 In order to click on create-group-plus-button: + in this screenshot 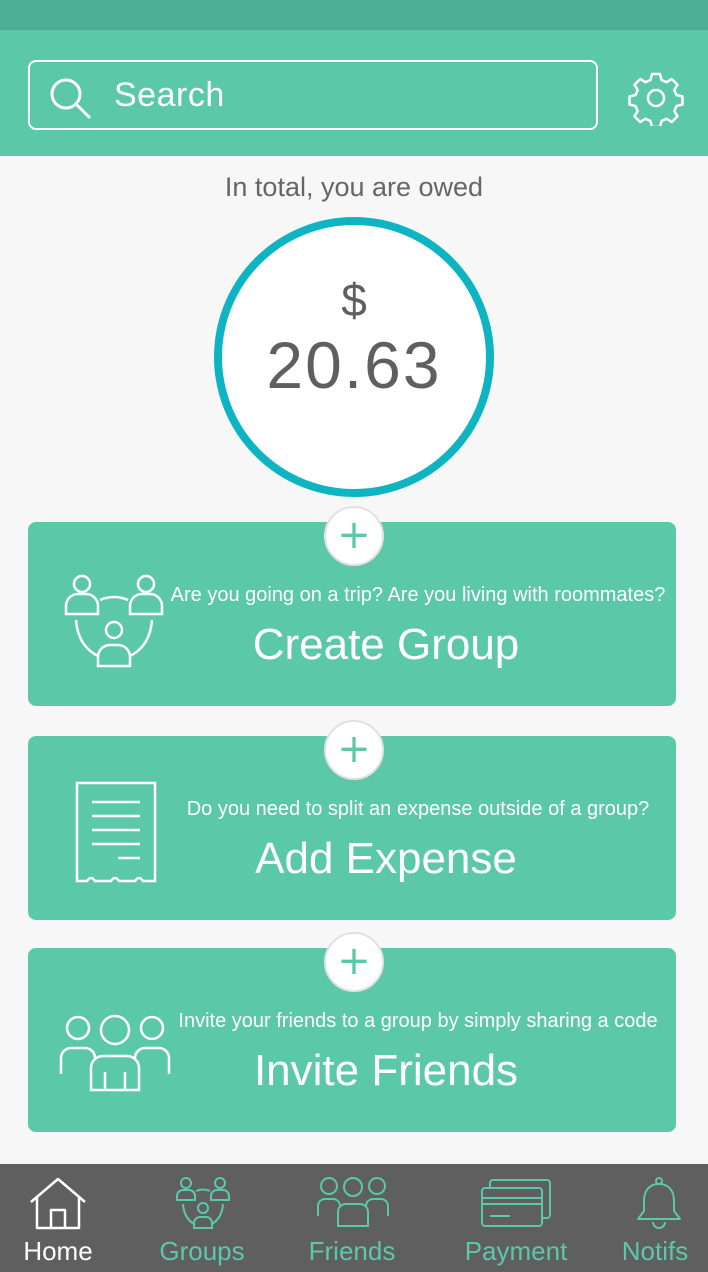, I will do `click(354, 536)`.